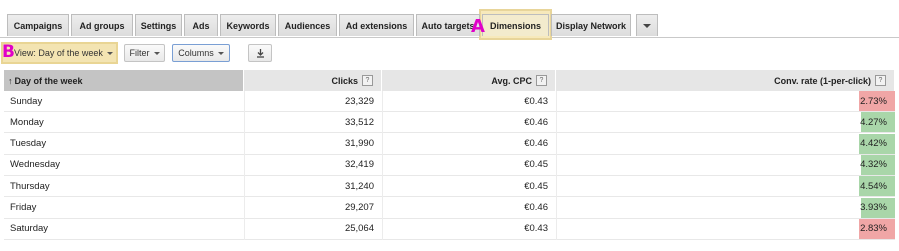  Describe the element at coordinates (30, 186) in the screenshot. I see `cell-day-value: Thursday` at that location.